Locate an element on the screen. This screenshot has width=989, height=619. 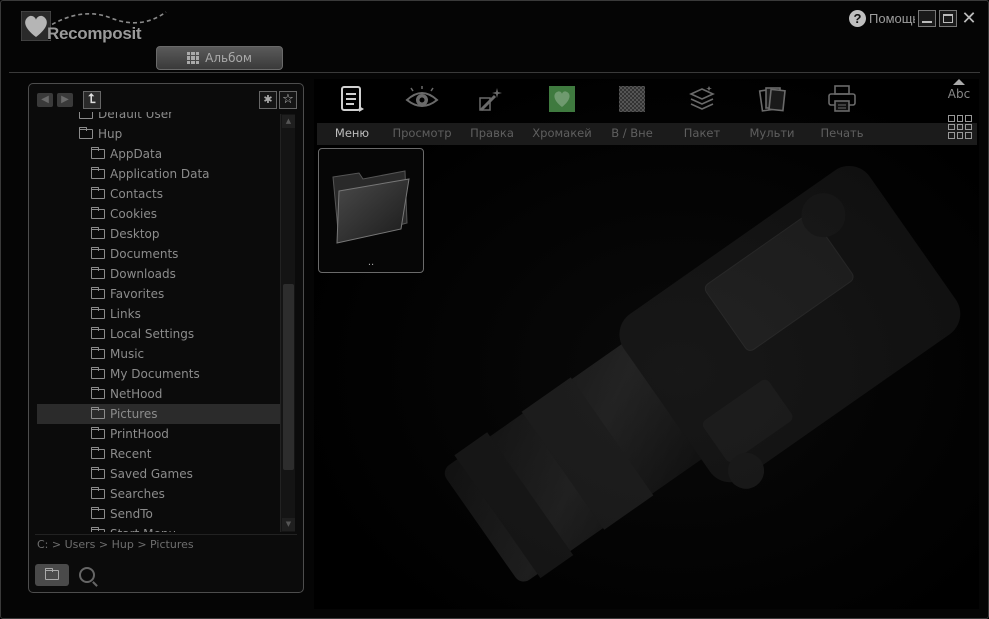
folder-up-button: ⮤ is located at coordinates (92, 100).